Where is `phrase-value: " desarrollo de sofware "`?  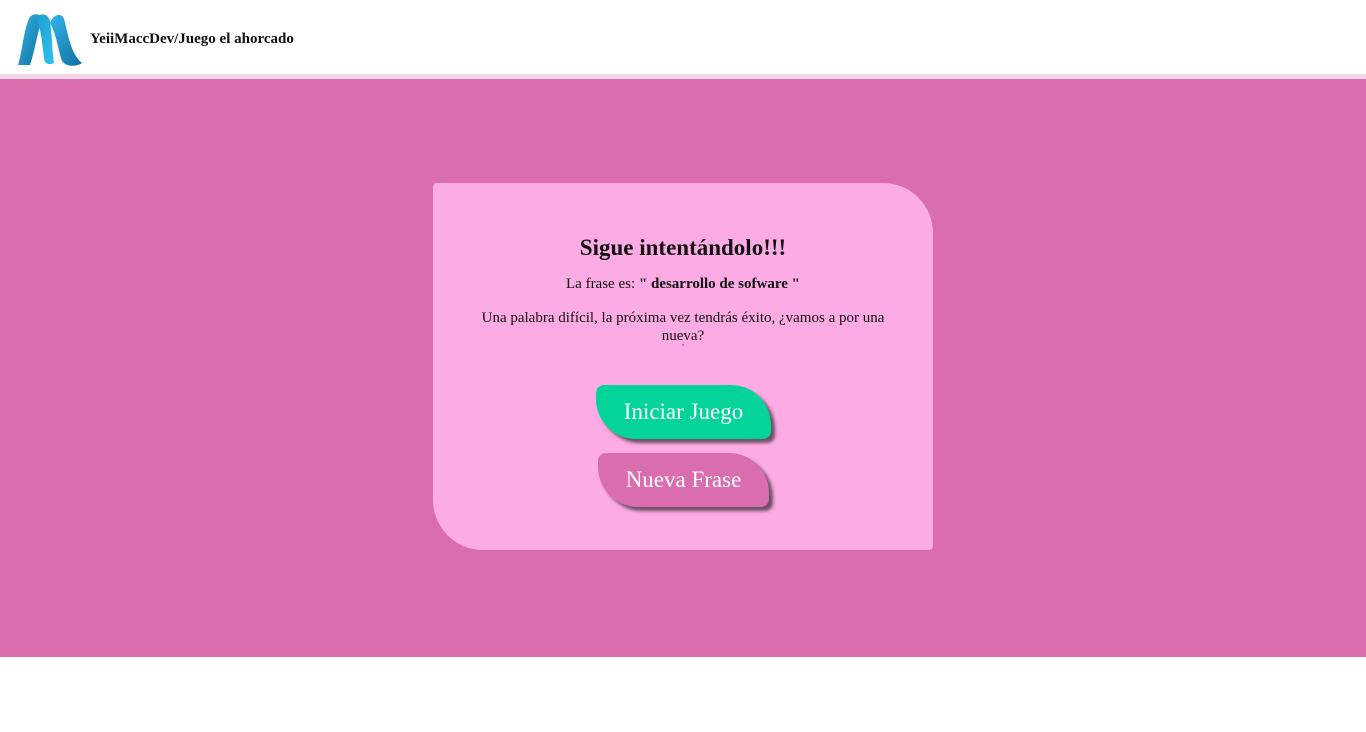
phrase-value: " desarrollo de sofware " is located at coordinates (719, 284).